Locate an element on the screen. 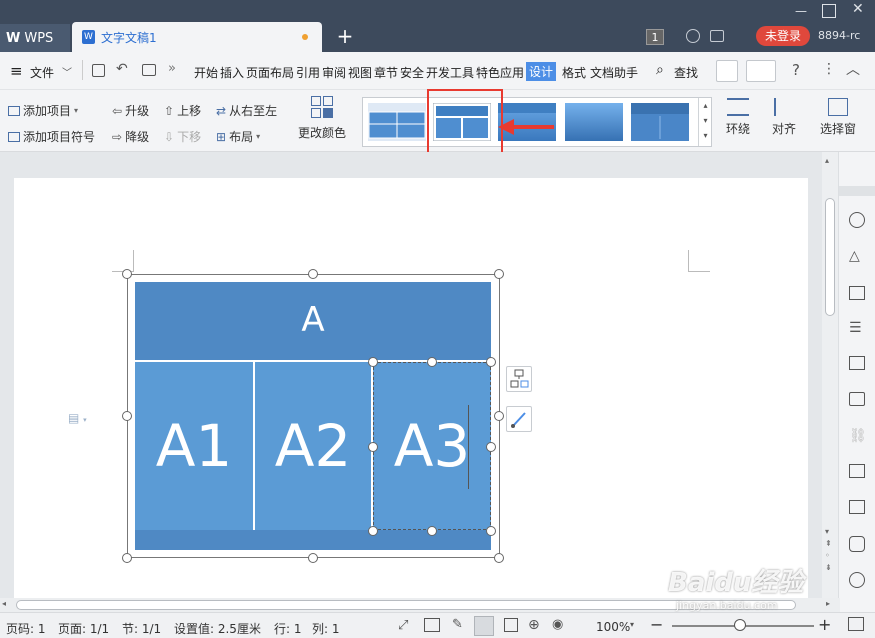 The height and width of the screenshot is (638, 875). share-icon is located at coordinates (727, 71).